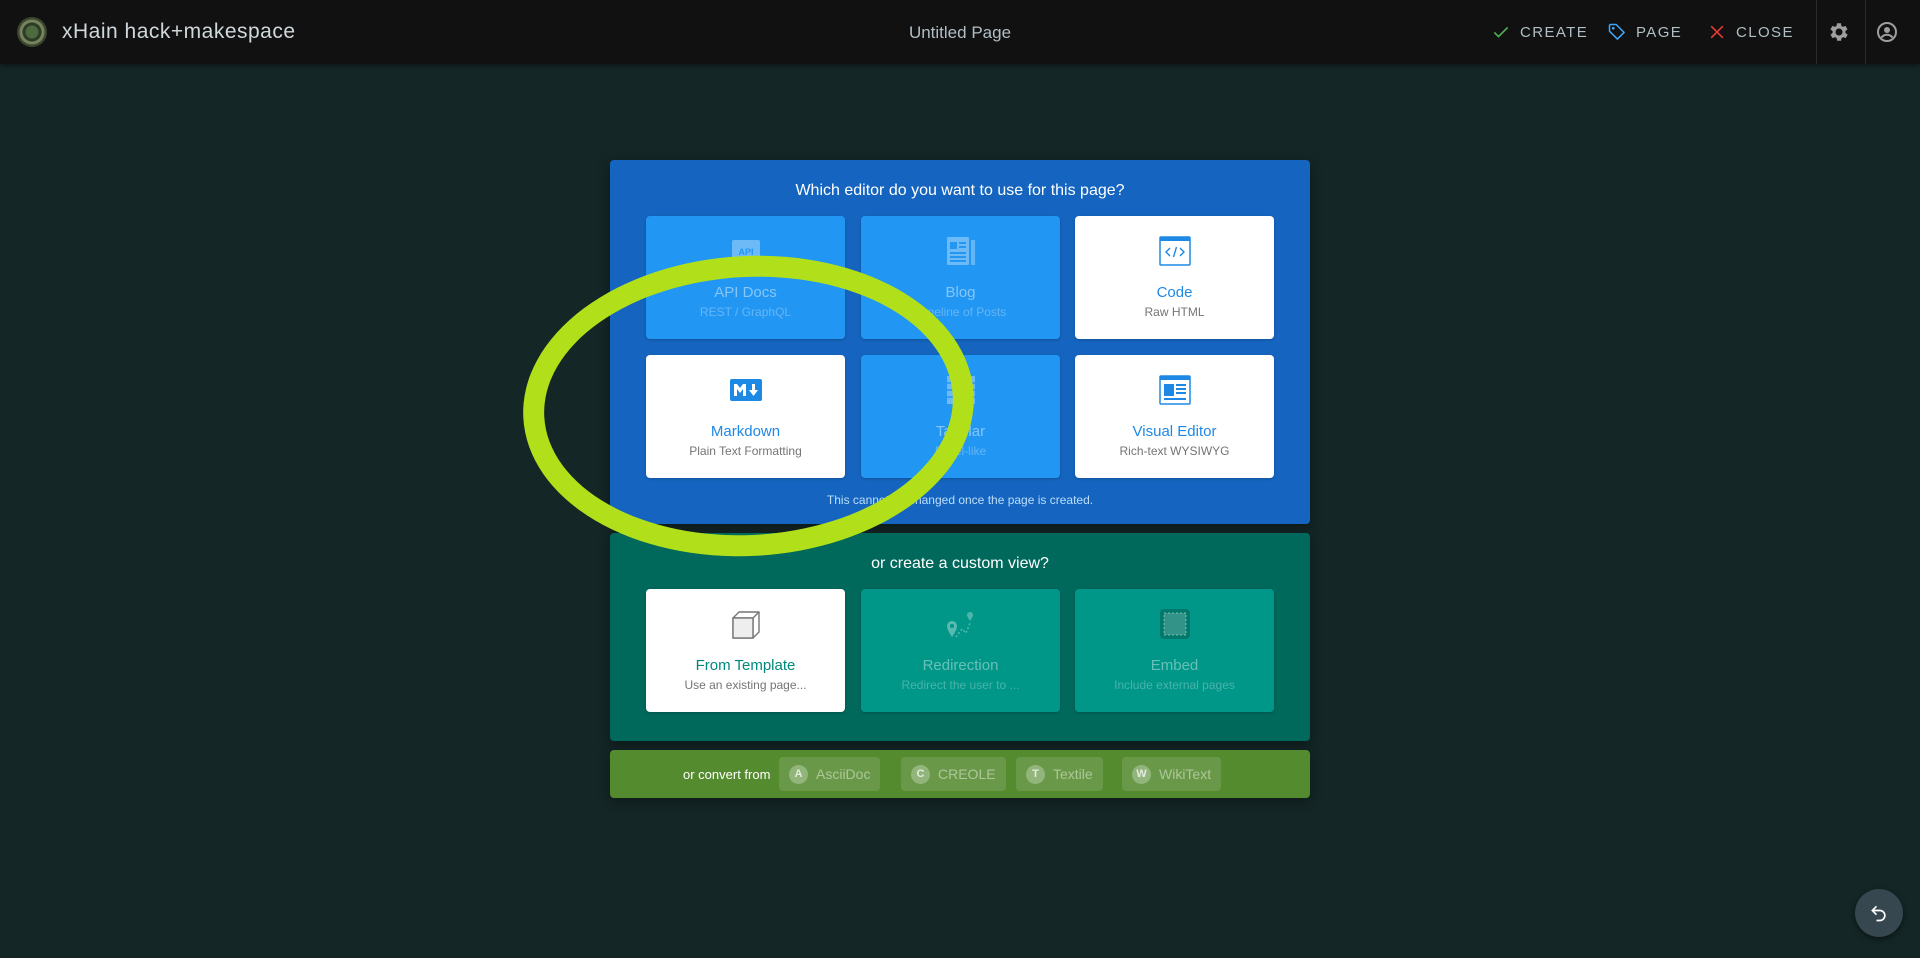 The height and width of the screenshot is (958, 1920). I want to click on card-label: Redirection, so click(960, 665).